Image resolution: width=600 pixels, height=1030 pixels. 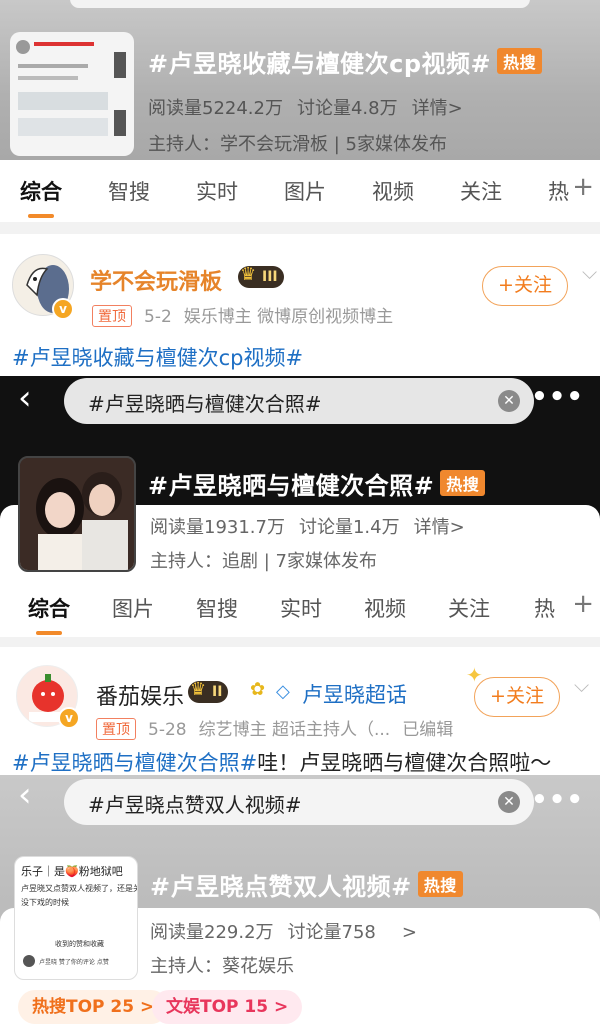 I want to click on level-text: II, so click(x=217, y=692).